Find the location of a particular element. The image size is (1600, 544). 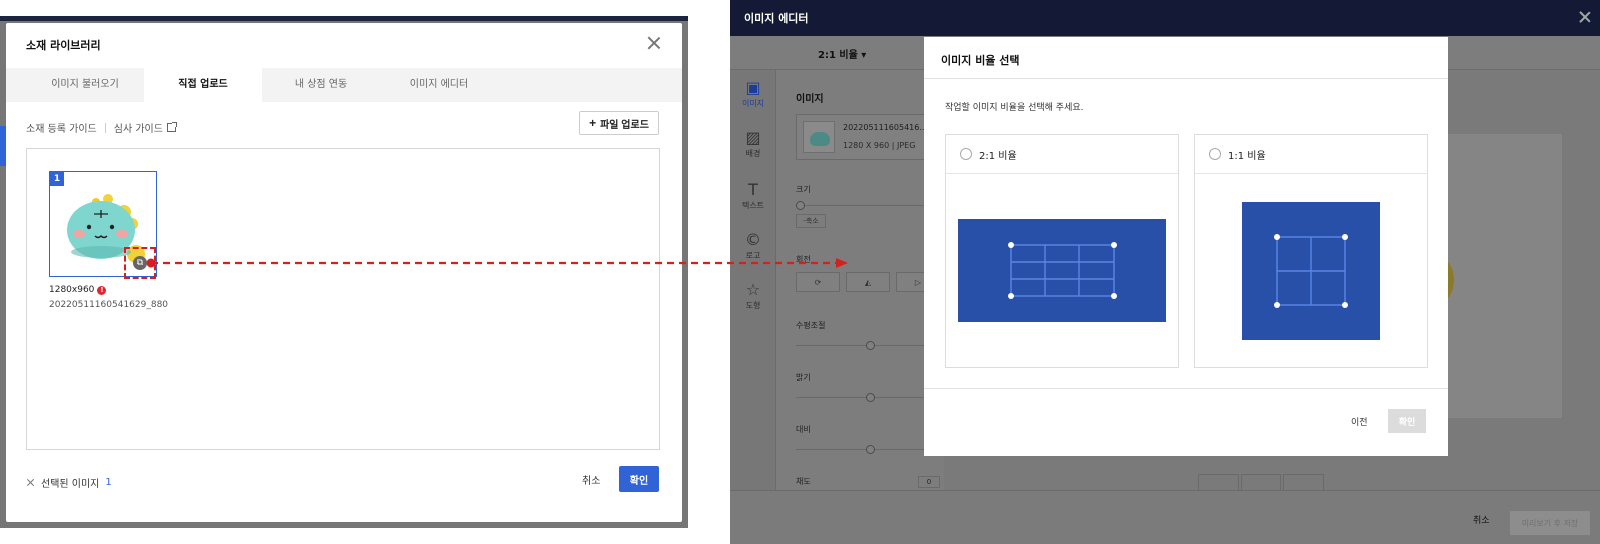

library-tabs: 이미지 불러오기 직접 업로드 내 상점 연동 이미지 에디터 is located at coordinates (344, 85).